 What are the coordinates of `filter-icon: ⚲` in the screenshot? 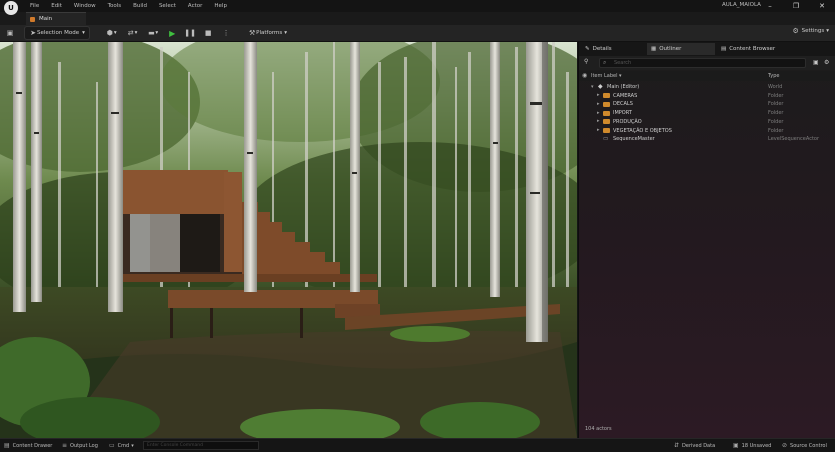 It's located at (586, 61).